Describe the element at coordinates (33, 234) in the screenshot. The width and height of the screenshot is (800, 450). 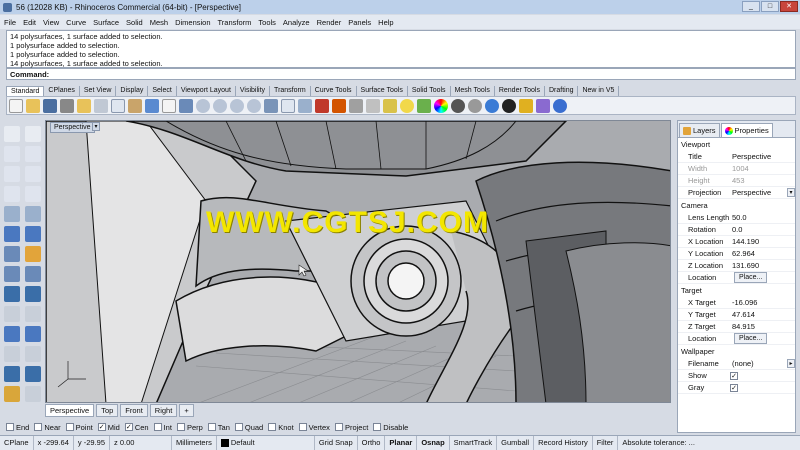
I see `sphere-solid-icon` at that location.